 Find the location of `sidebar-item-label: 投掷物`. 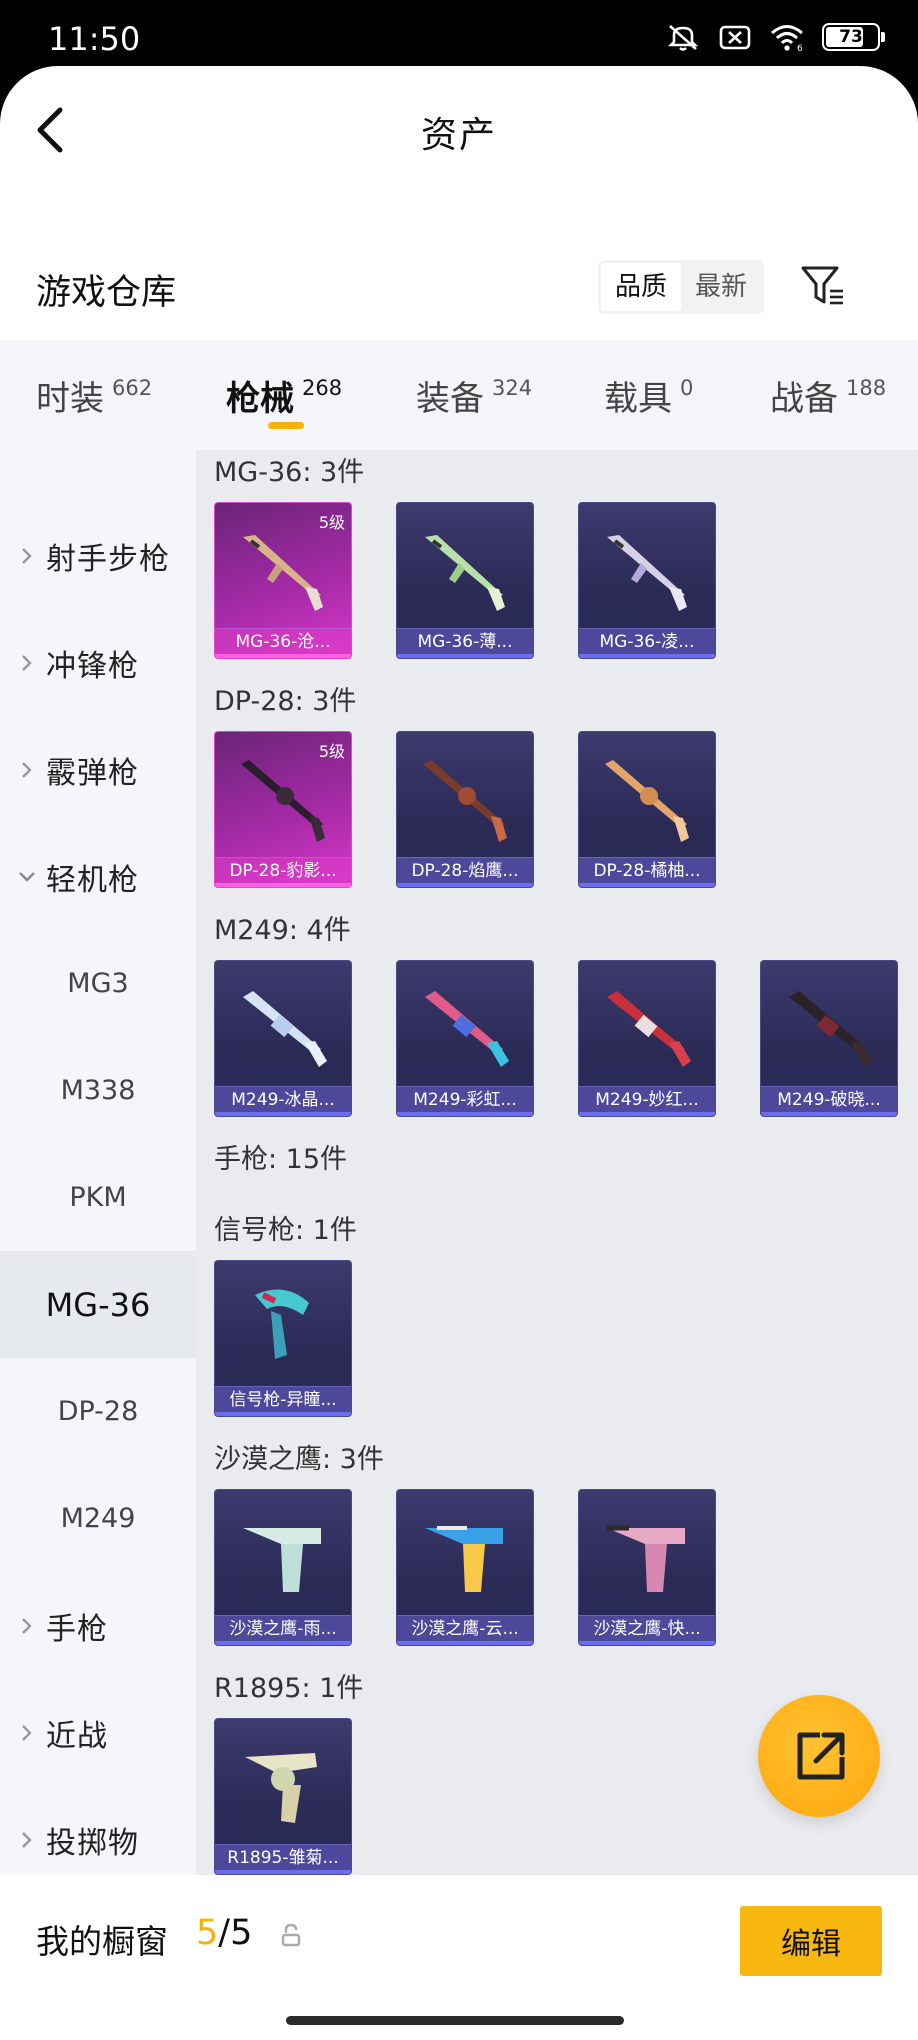

sidebar-item-label: 投掷物 is located at coordinates (92, 1843).